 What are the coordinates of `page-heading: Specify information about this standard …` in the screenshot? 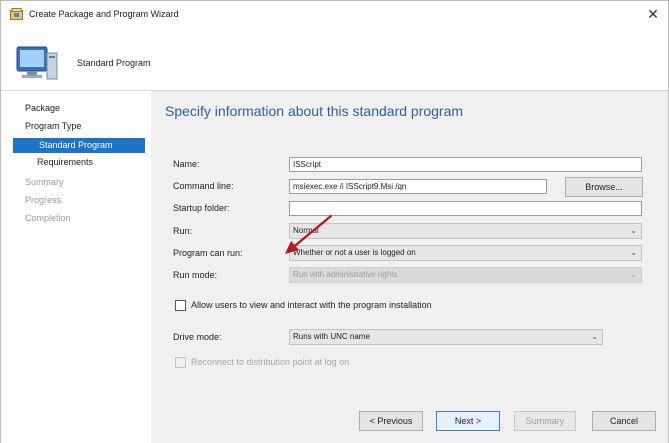 It's located at (314, 111).